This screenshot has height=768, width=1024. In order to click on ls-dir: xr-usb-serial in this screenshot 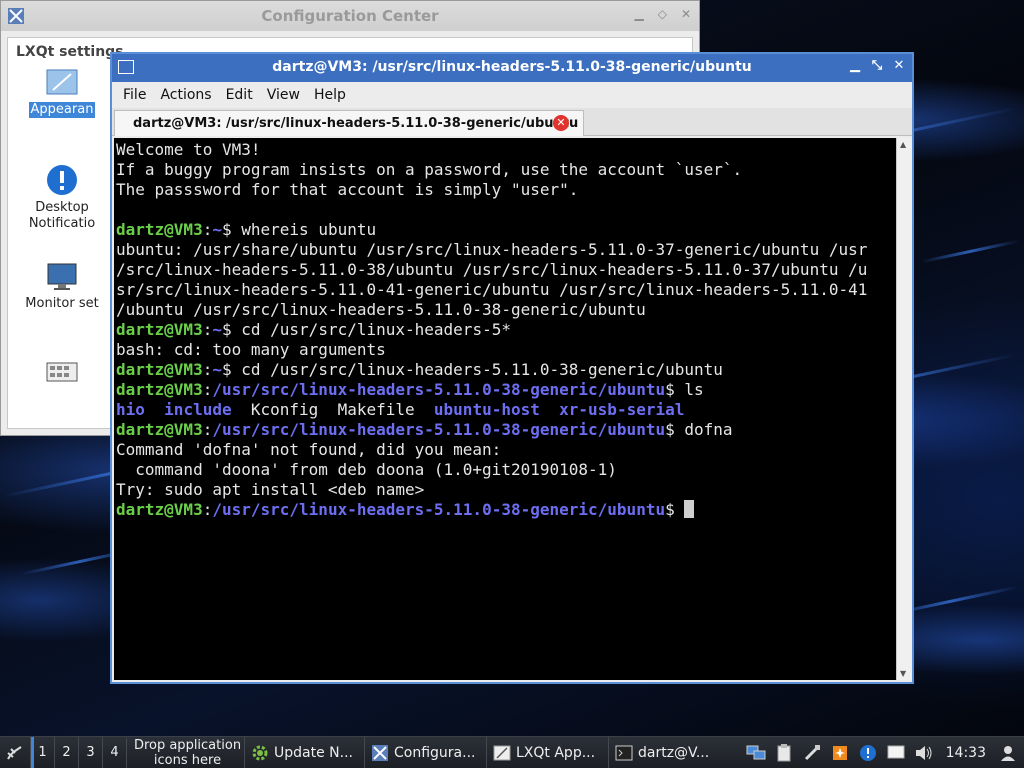, I will do `click(622, 409)`.